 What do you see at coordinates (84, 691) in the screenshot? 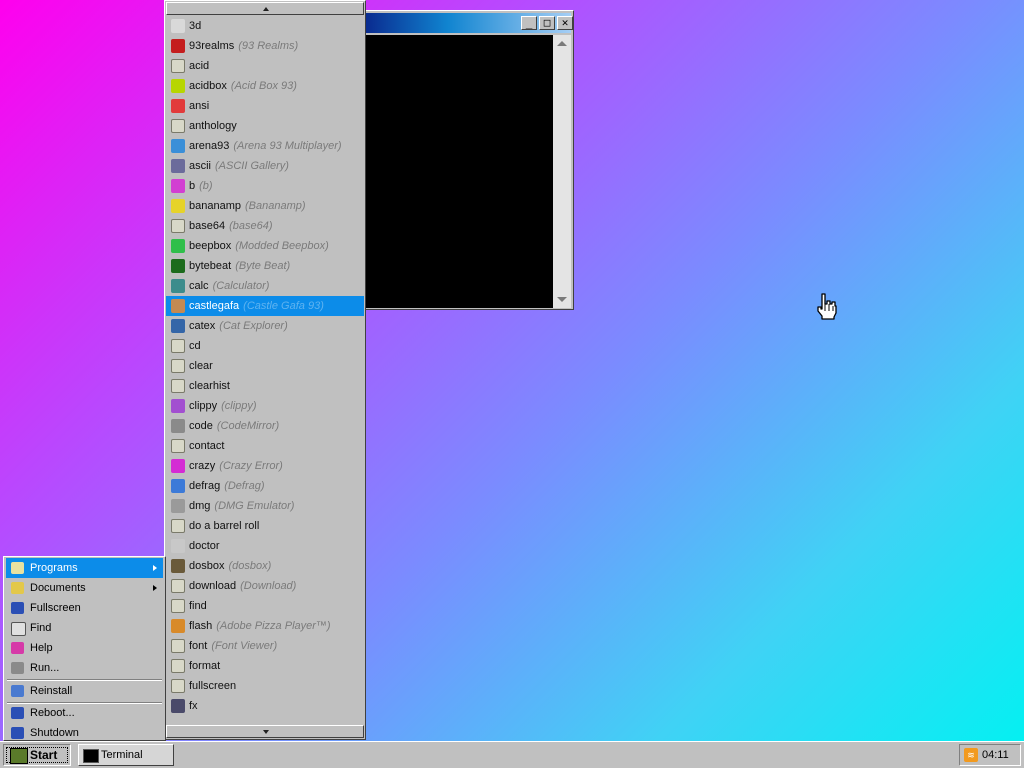
I see `start-menu-reinstall: Reinstall` at bounding box center [84, 691].